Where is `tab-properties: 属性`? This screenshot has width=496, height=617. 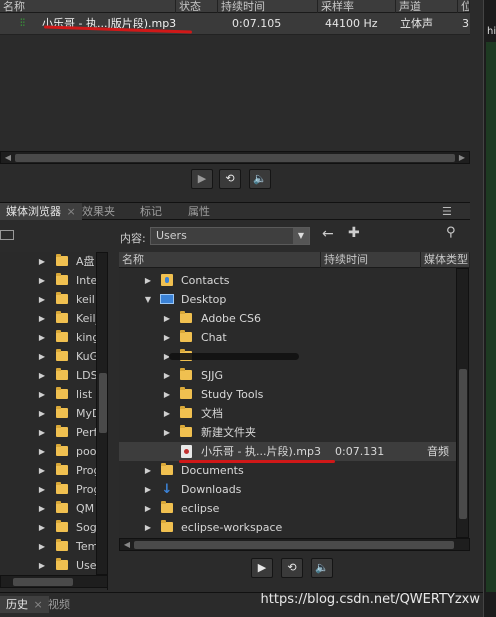 tab-properties: 属性 is located at coordinates (199, 211).